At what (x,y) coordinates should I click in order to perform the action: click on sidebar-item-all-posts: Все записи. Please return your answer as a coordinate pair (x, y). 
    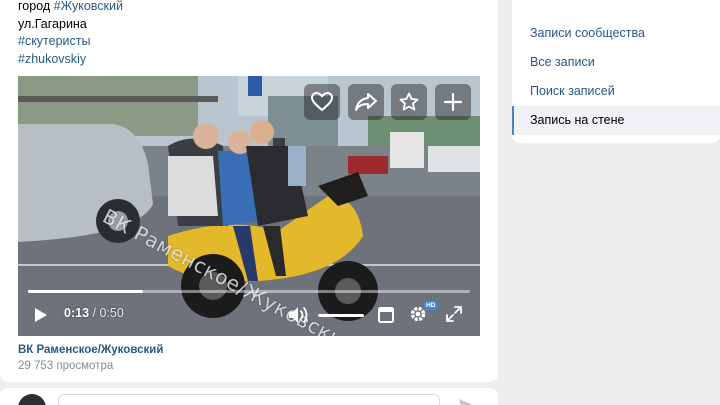
    Looking at the image, I should click on (616, 62).